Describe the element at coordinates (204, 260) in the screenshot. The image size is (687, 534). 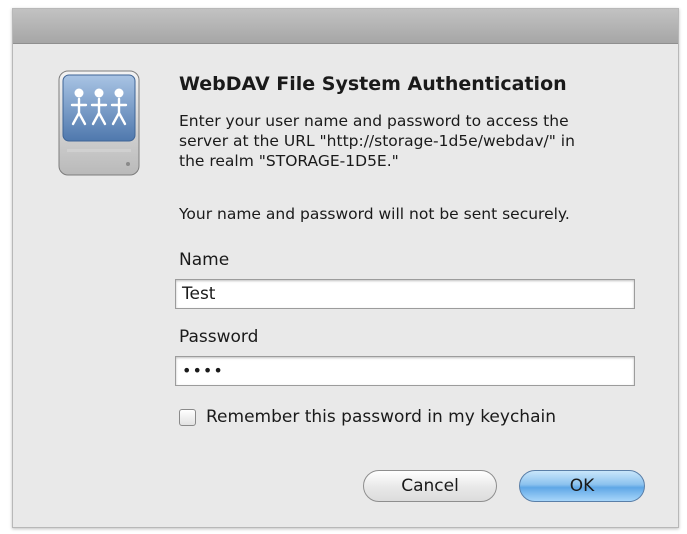
I see `name-label: Name` at that location.